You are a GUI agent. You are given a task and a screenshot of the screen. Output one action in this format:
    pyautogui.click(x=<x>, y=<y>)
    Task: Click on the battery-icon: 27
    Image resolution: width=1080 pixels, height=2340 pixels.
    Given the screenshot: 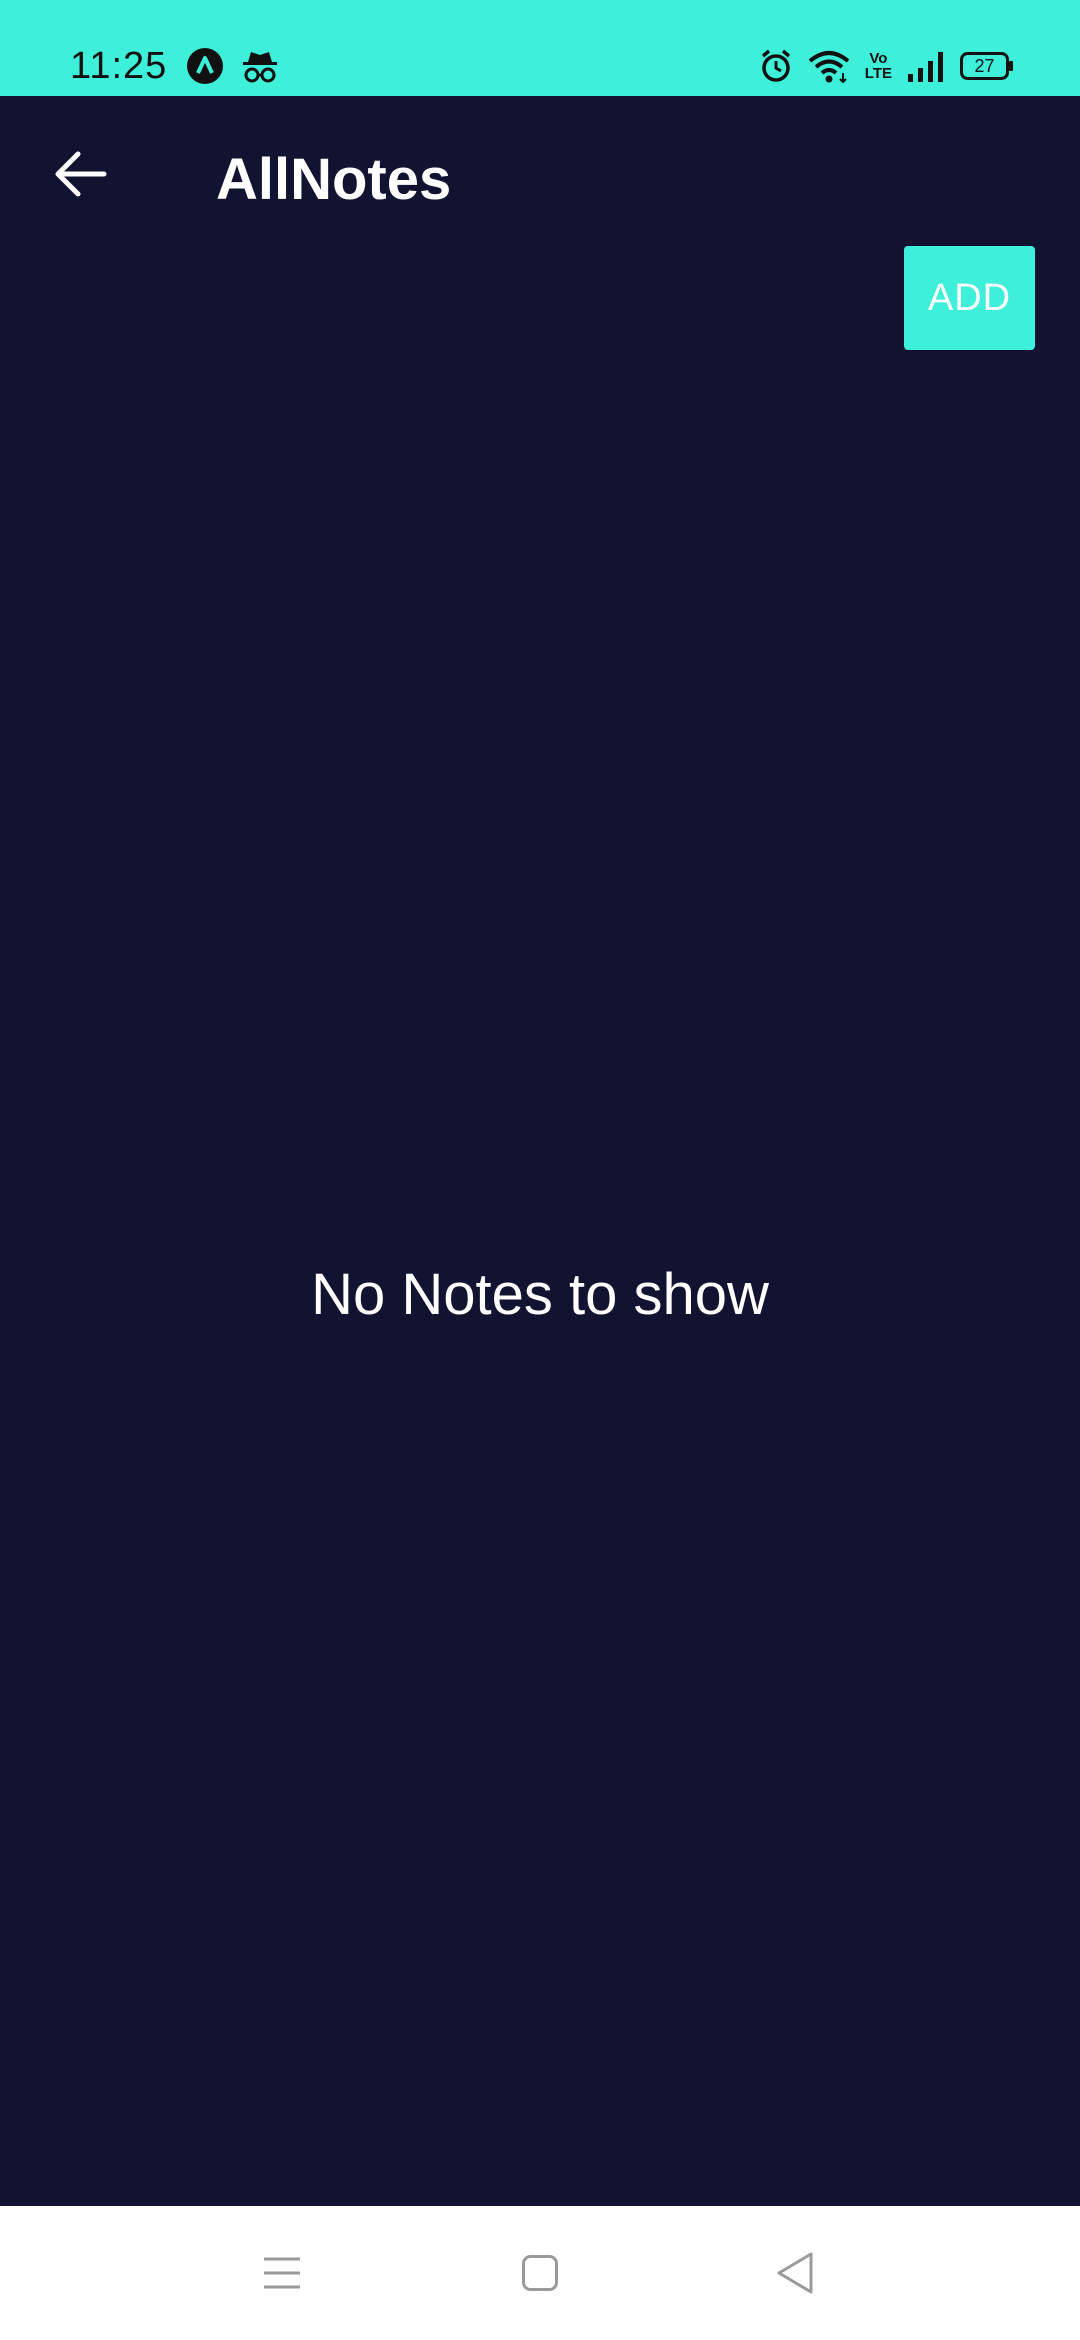 What is the action you would take?
    pyautogui.click(x=987, y=66)
    